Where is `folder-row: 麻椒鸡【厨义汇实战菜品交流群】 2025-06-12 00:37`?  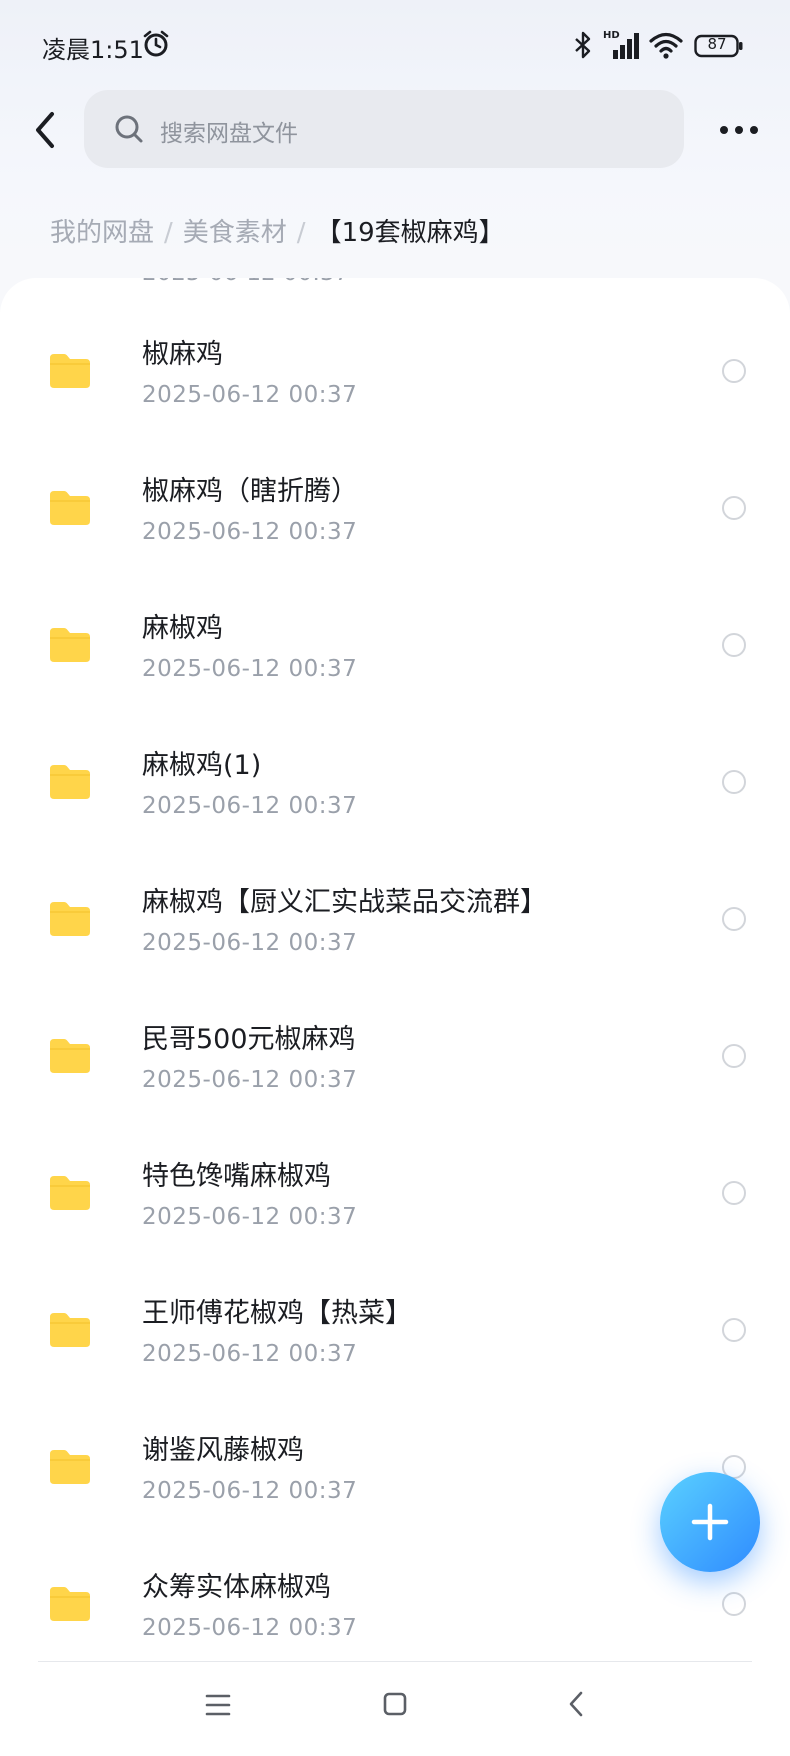
folder-row: 麻椒鸡【厨义汇实战菜品交流群】 2025-06-12 00:37 is located at coordinates (395, 918).